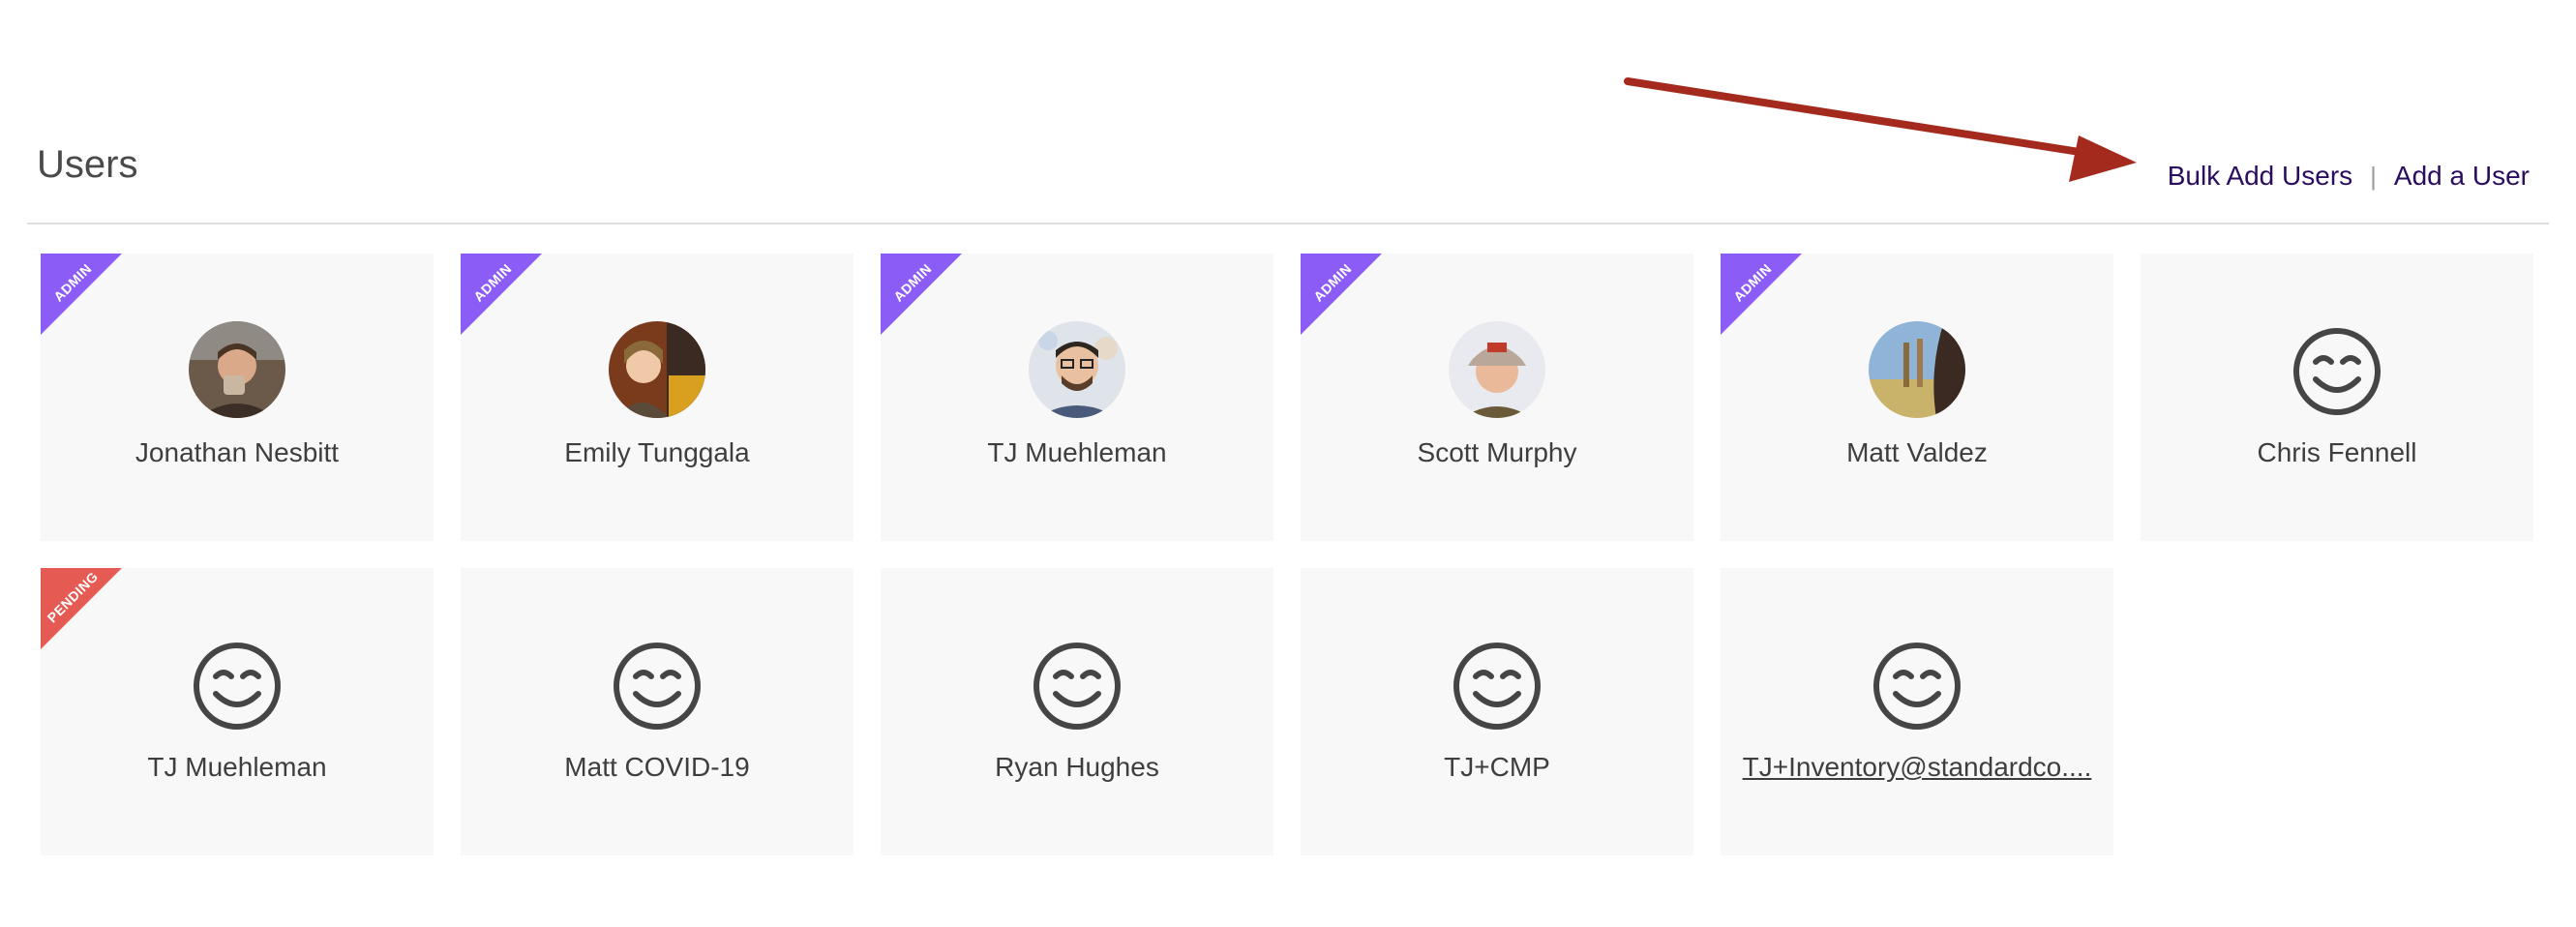  I want to click on header-actions: Bulk Add Users | Add a User, so click(2349, 177).